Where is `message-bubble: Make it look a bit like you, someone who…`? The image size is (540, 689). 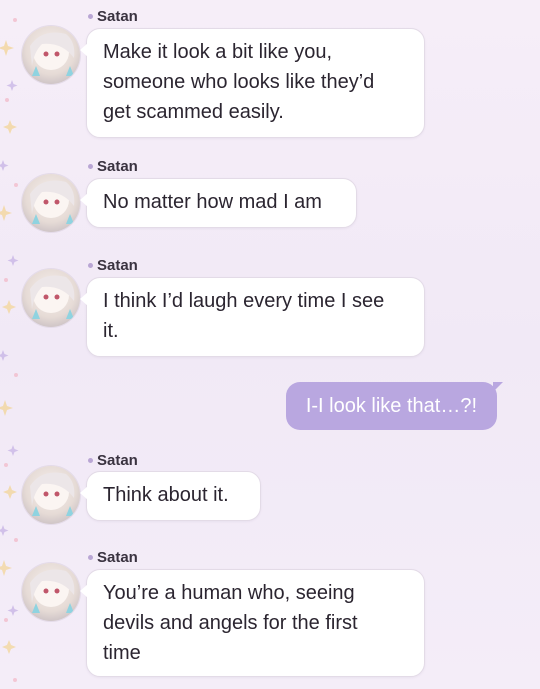
message-bubble: Make it look a bit like you, someone who… is located at coordinates (252, 83).